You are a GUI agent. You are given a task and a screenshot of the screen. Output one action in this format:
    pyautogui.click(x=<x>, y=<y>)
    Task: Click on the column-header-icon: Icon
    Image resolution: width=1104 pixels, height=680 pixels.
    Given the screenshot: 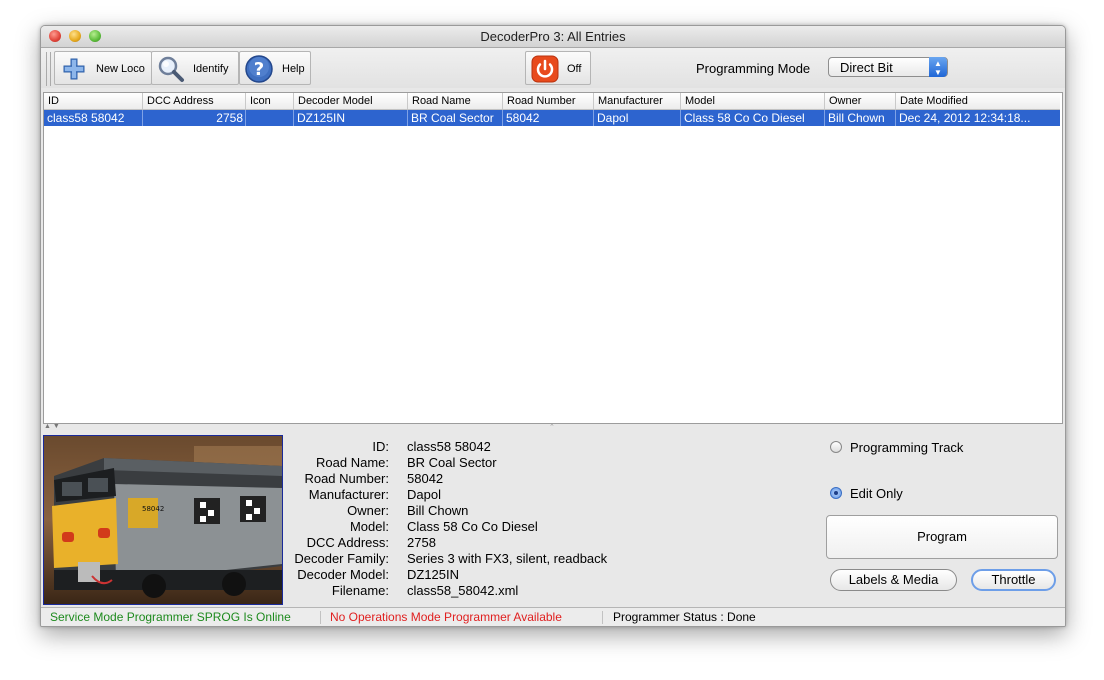 What is the action you would take?
    pyautogui.click(x=270, y=101)
    